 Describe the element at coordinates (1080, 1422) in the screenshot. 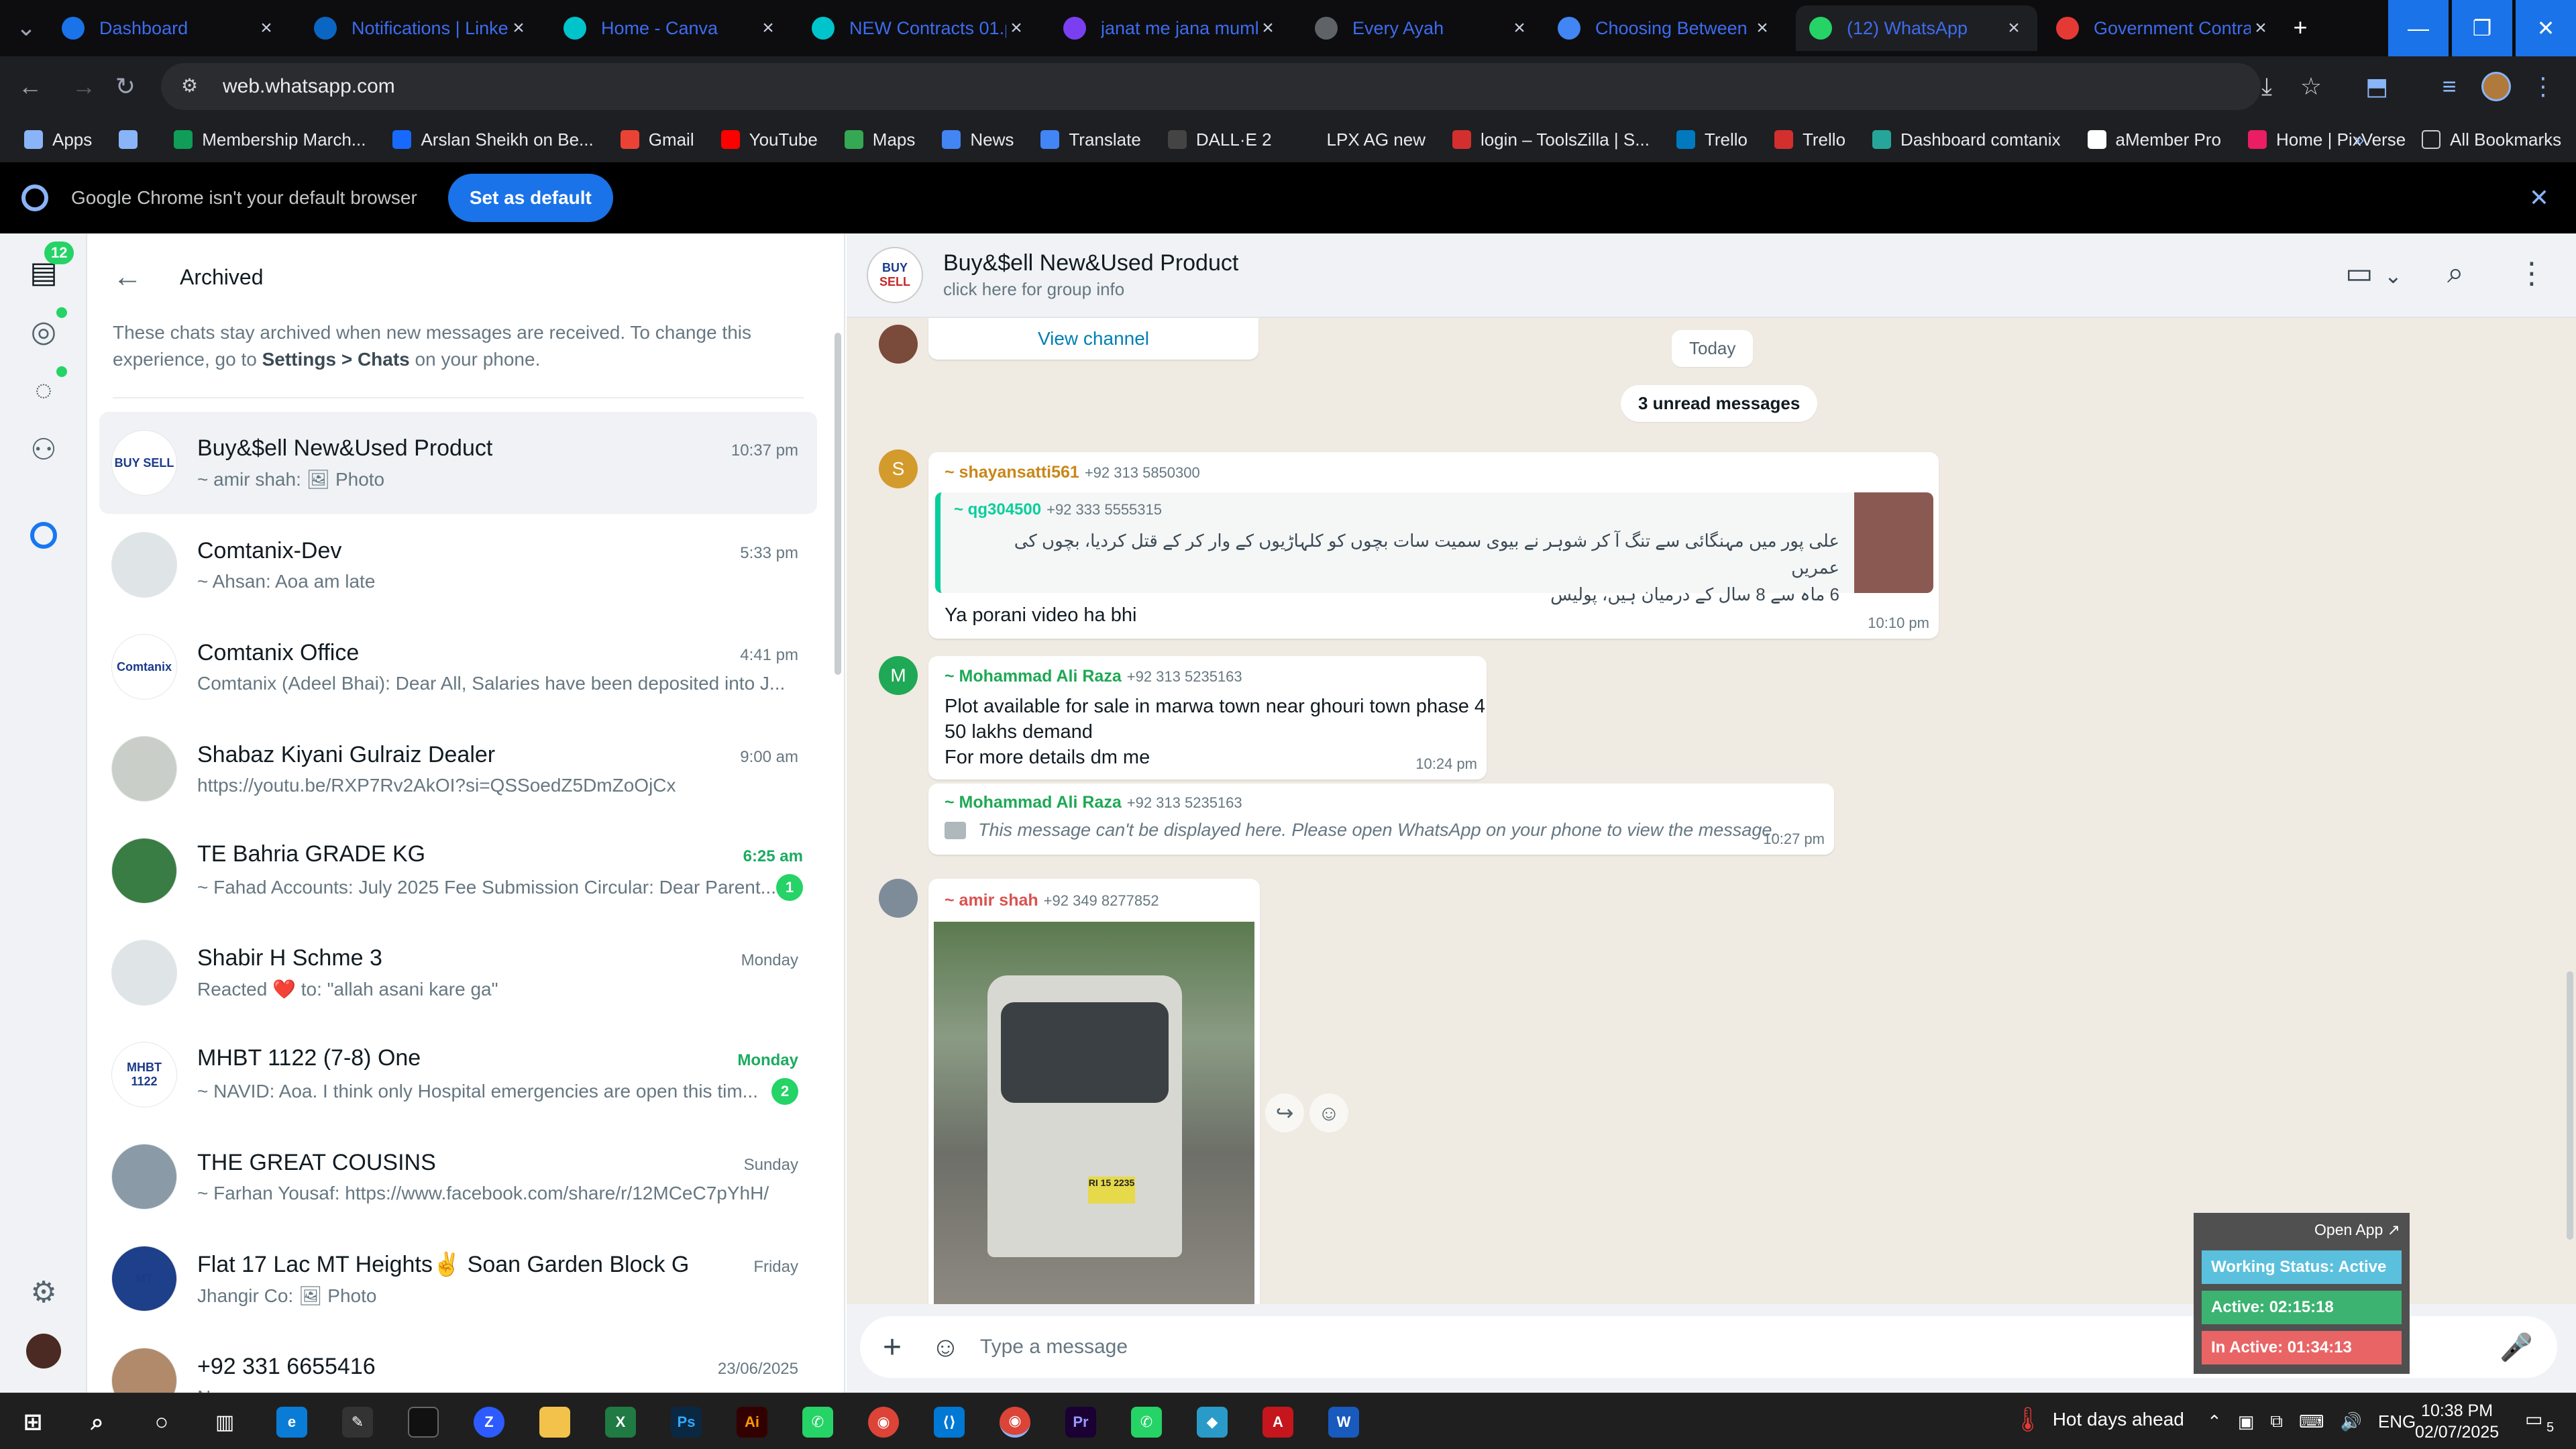

I see `premiere-icon: Pr` at that location.